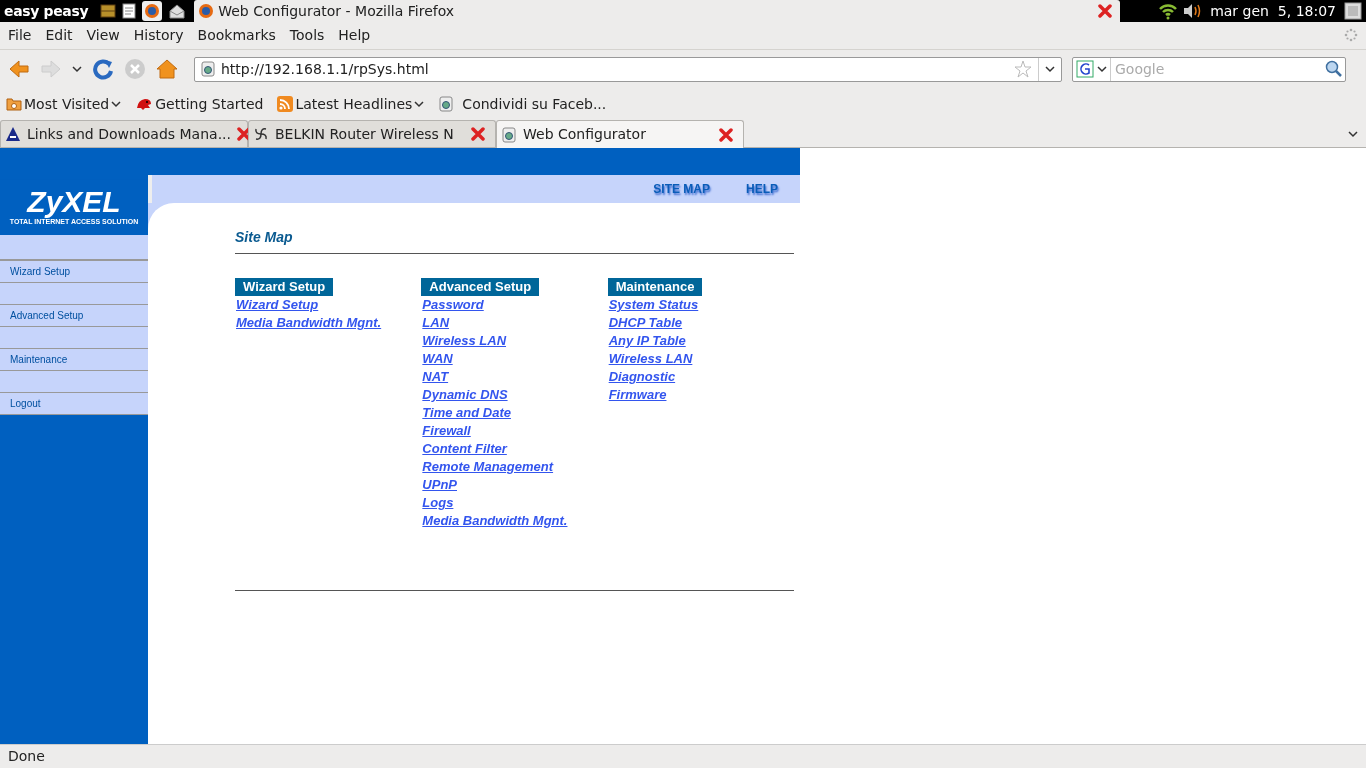  I want to click on menu-item: Bookmarks, so click(236, 35).